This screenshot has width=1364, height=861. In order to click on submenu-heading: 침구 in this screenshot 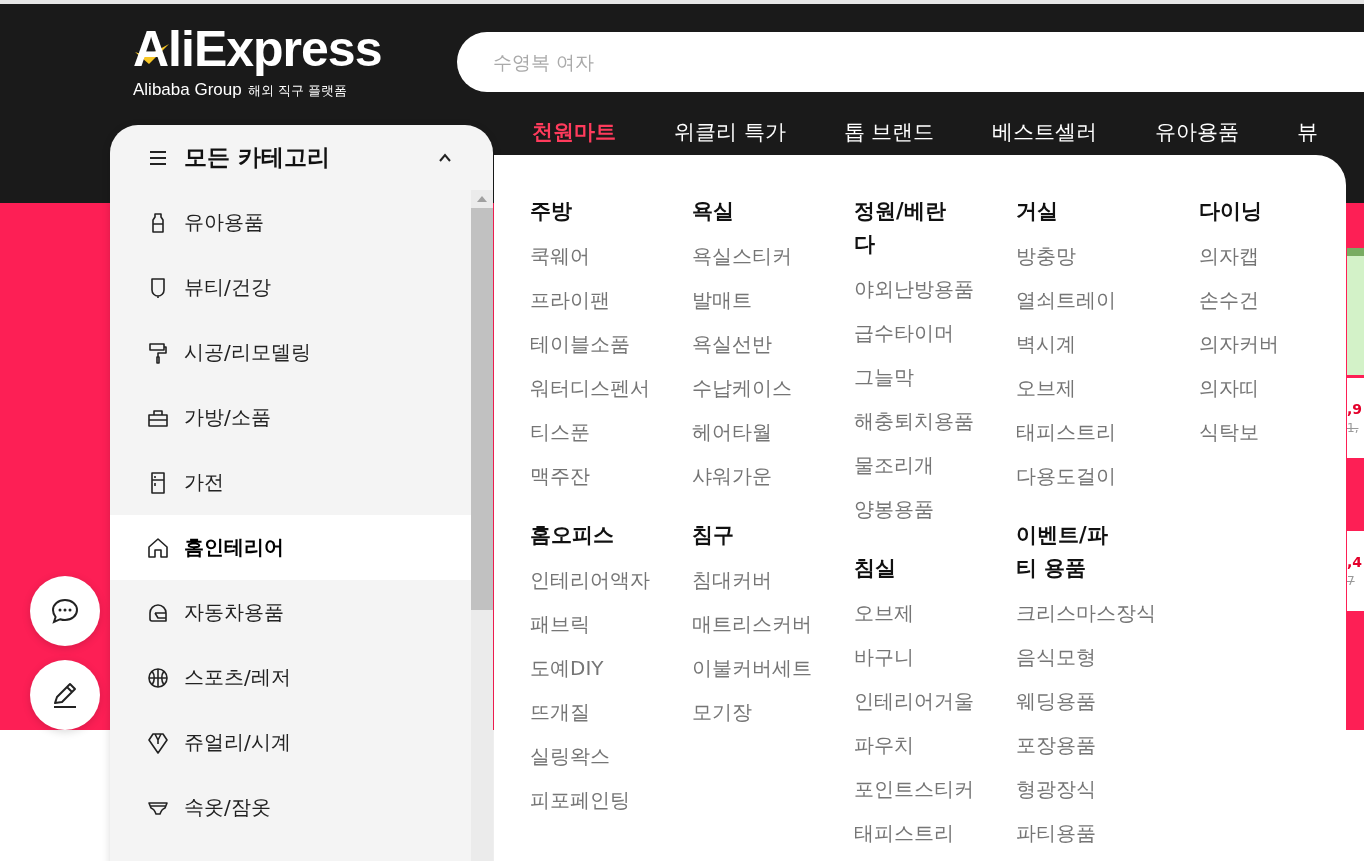, I will do `click(742, 535)`.